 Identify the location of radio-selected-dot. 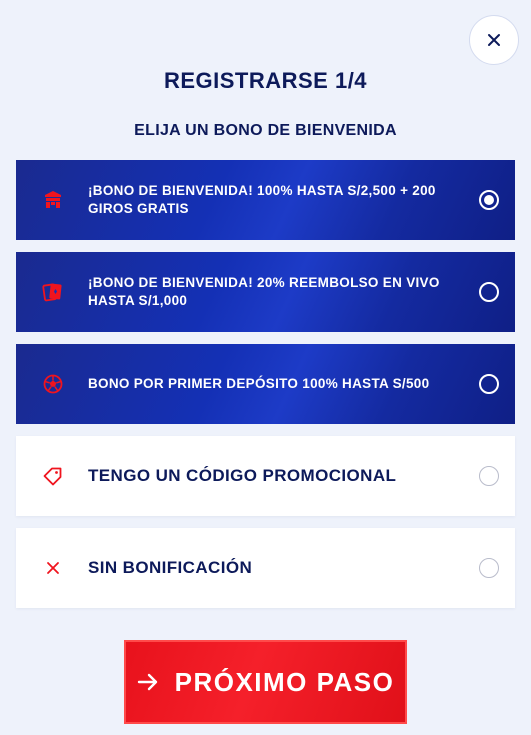
(489, 200).